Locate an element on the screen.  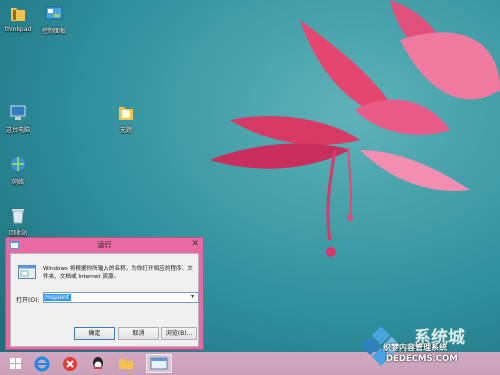
taskbar-qq is located at coordinates (98, 363).